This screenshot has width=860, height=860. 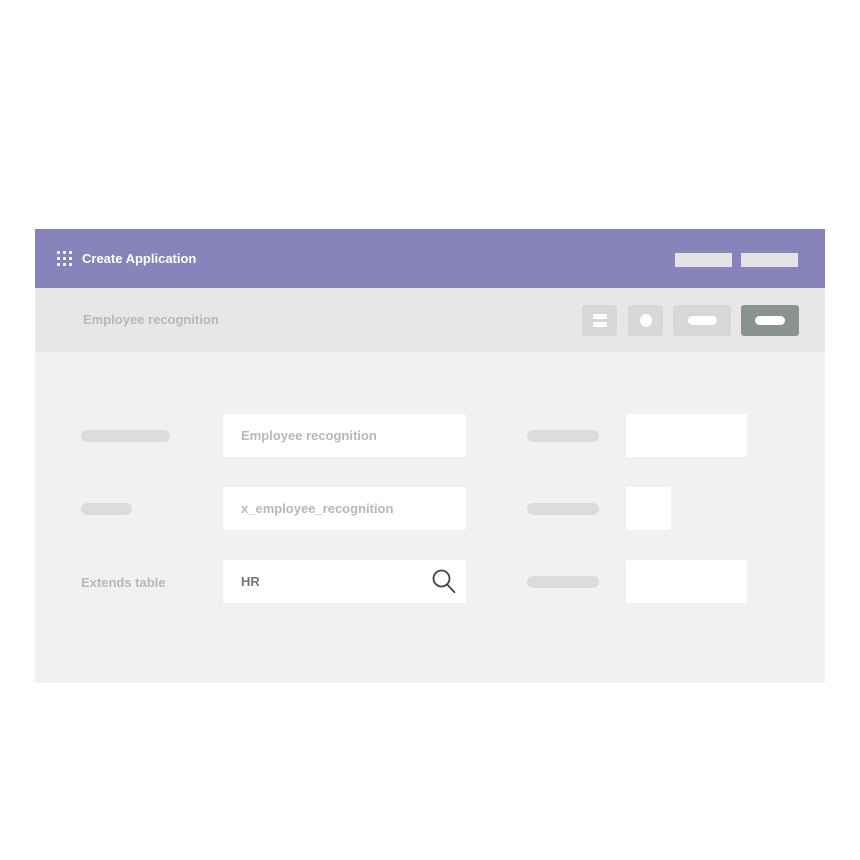 I want to click on app-title: Create Application, so click(x=139, y=258).